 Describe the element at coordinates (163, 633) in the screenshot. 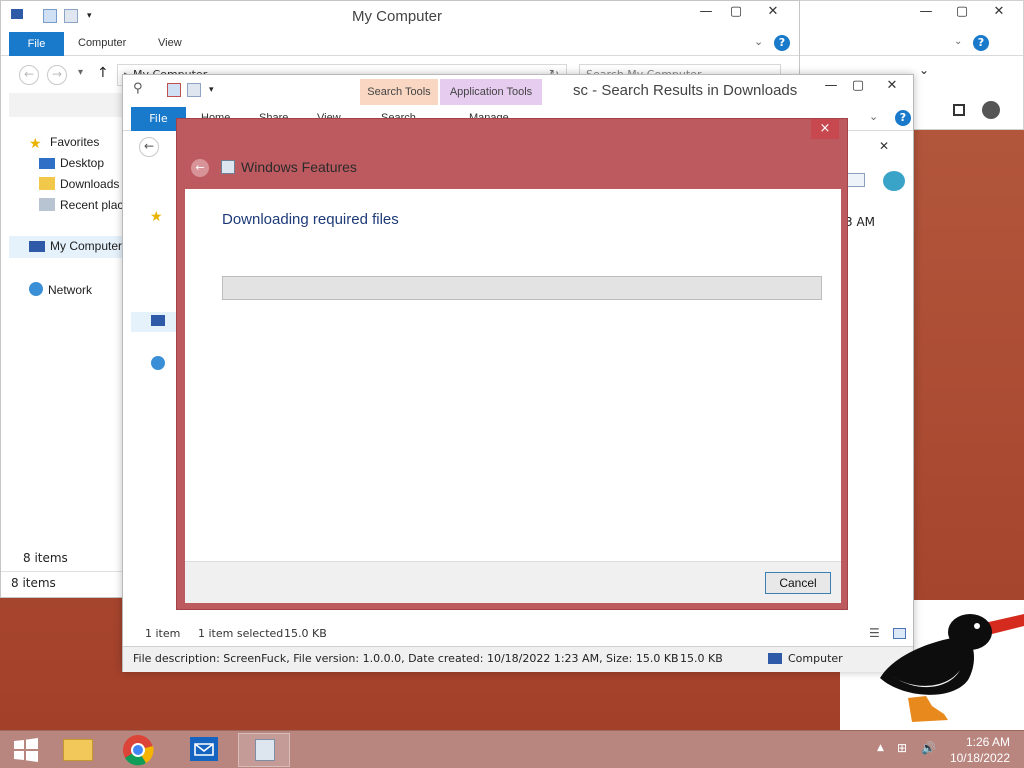

I see `status-items-count: 1 item` at that location.